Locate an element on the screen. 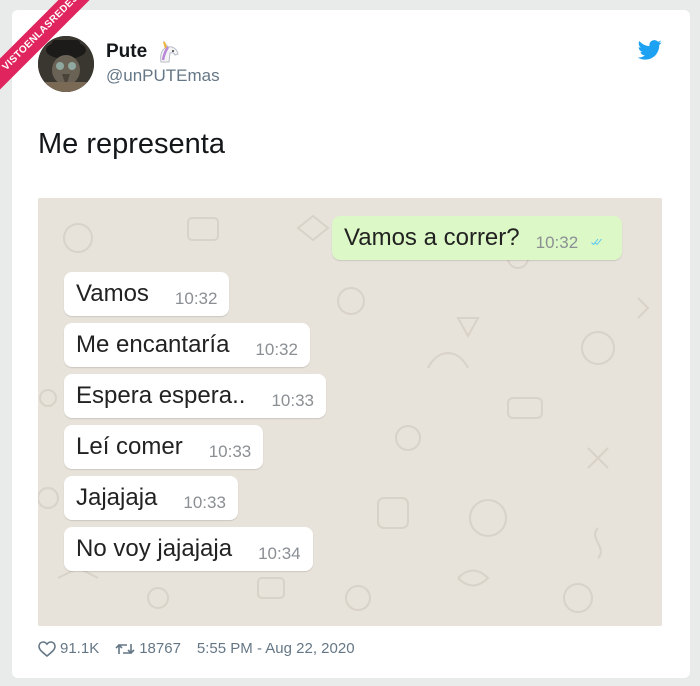  message-bubble-incoming: Espera espera.. 10:33 is located at coordinates (195, 396).